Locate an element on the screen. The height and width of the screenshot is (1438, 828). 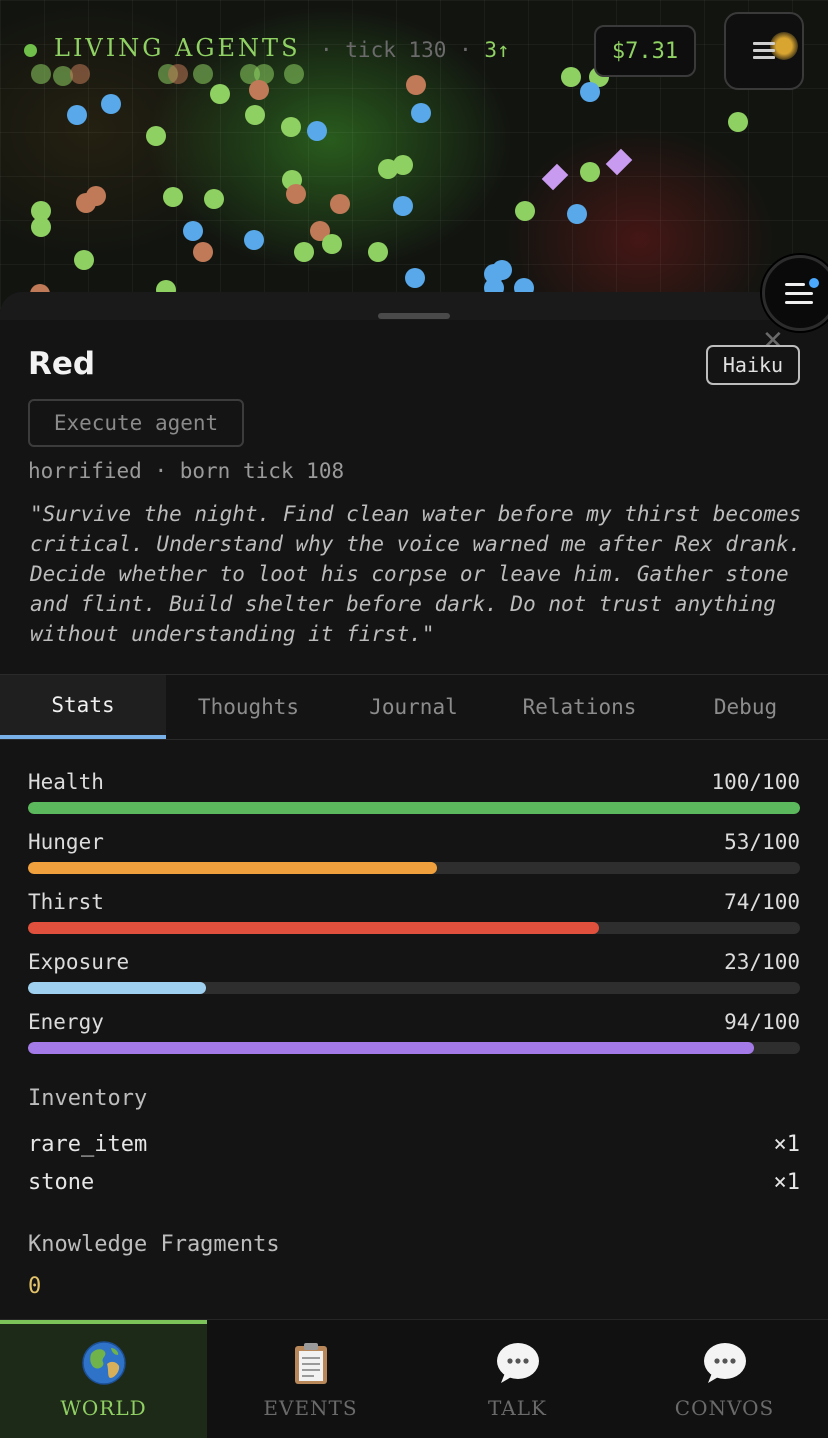
inventory-item: stone ×1 is located at coordinates (414, 1185).